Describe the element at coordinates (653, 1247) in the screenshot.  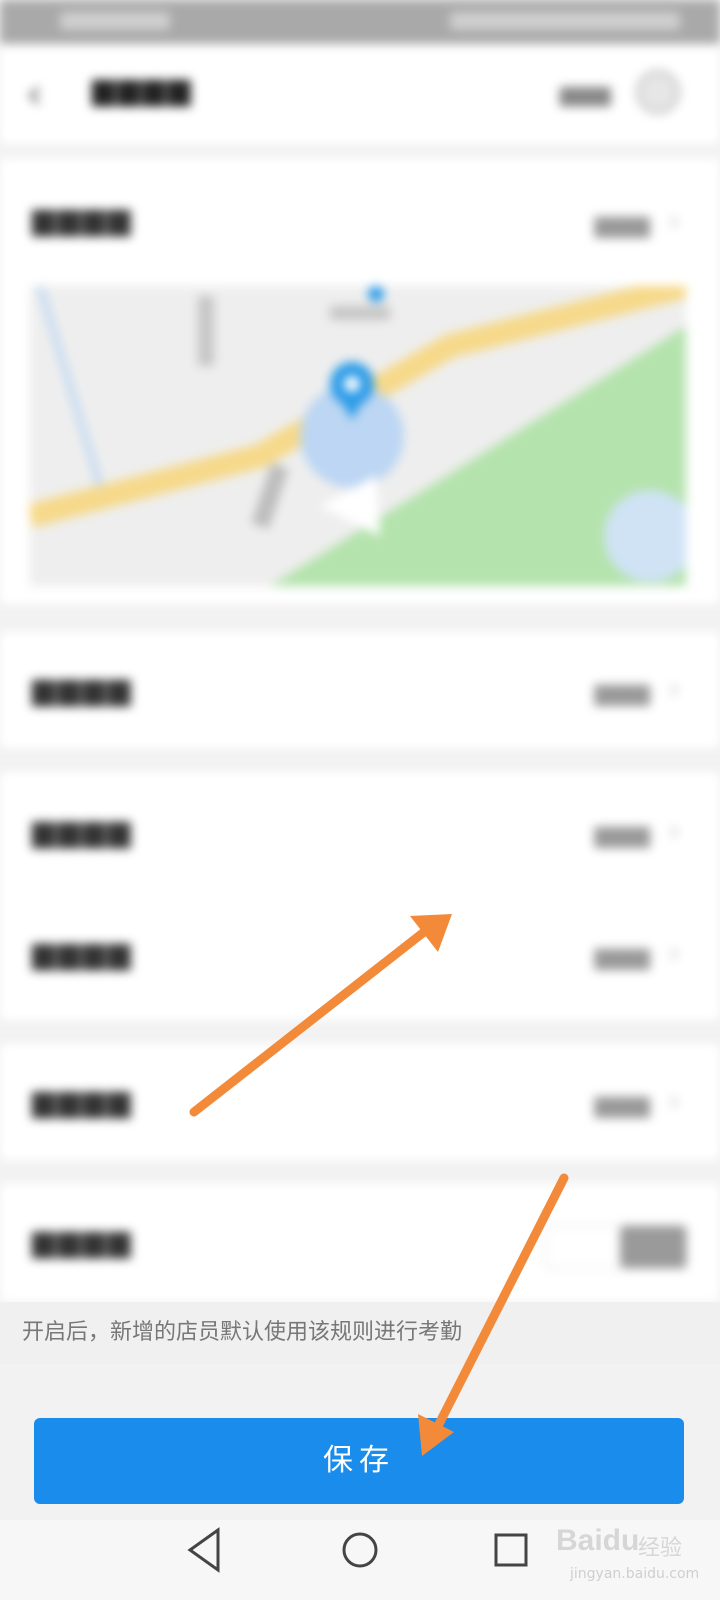
I see `toggle-knob` at that location.